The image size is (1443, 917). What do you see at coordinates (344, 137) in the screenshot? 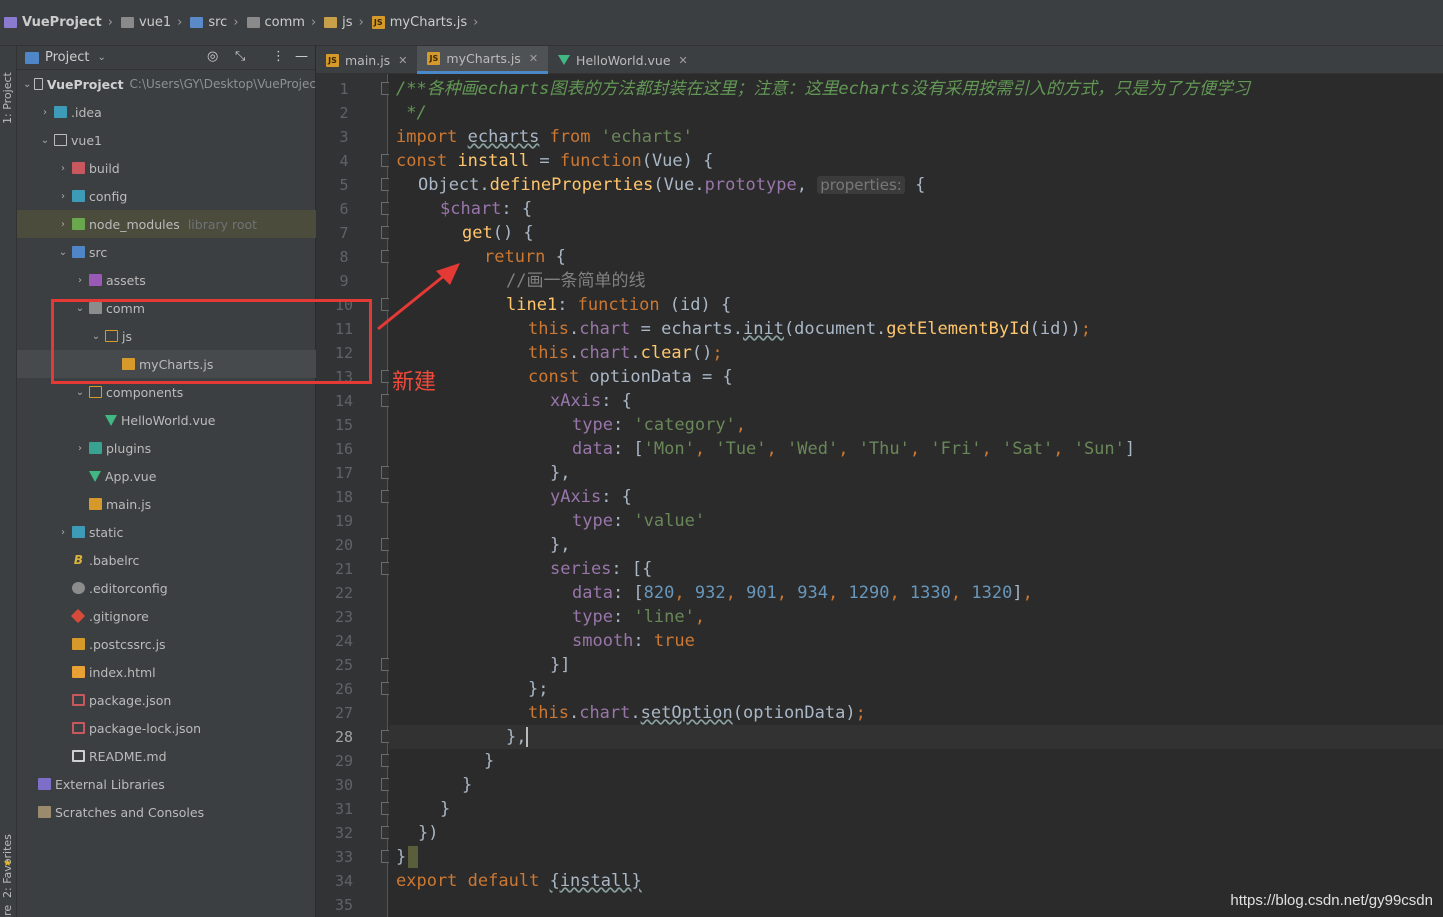
I see `line-number: 3` at bounding box center [344, 137].